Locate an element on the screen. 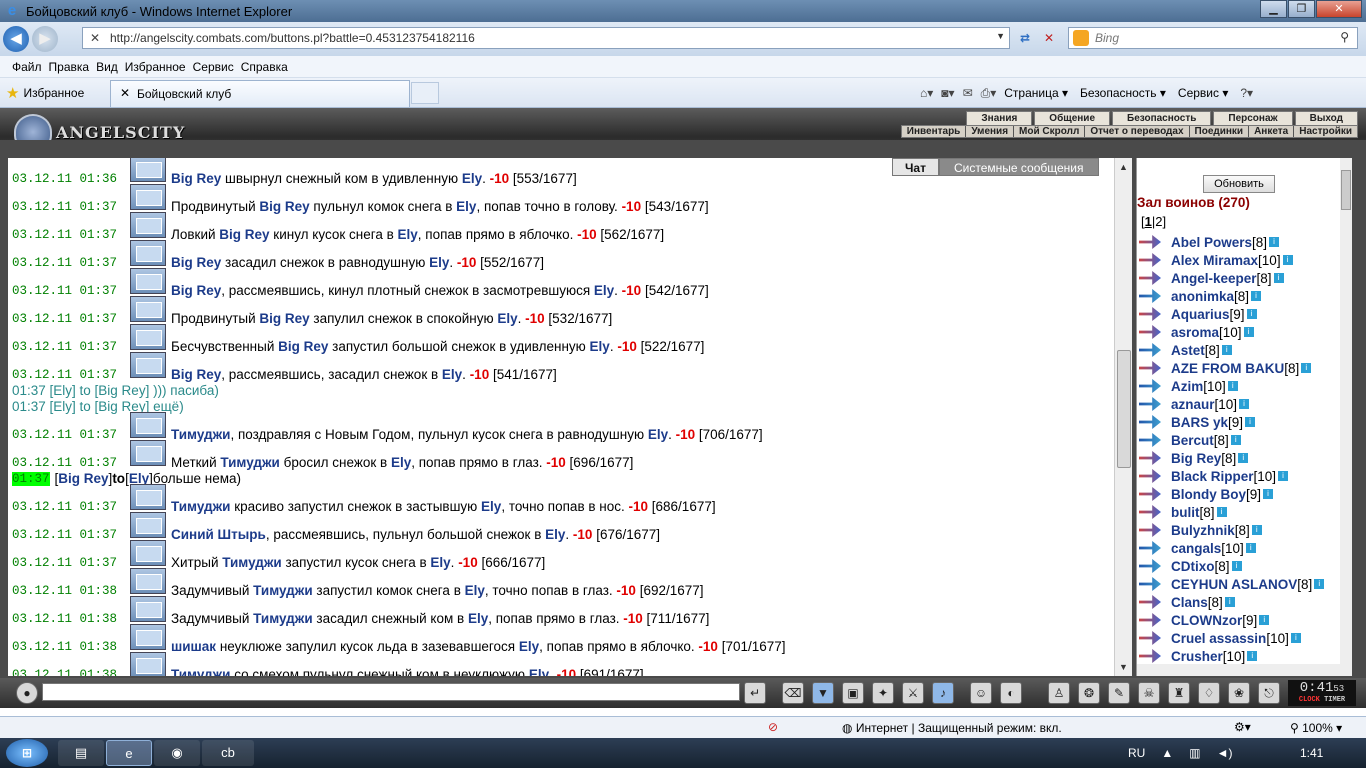 Image resolution: width=1366 pixels, height=768 pixels. player-name: Alex Miramax is located at coordinates (1214, 260).